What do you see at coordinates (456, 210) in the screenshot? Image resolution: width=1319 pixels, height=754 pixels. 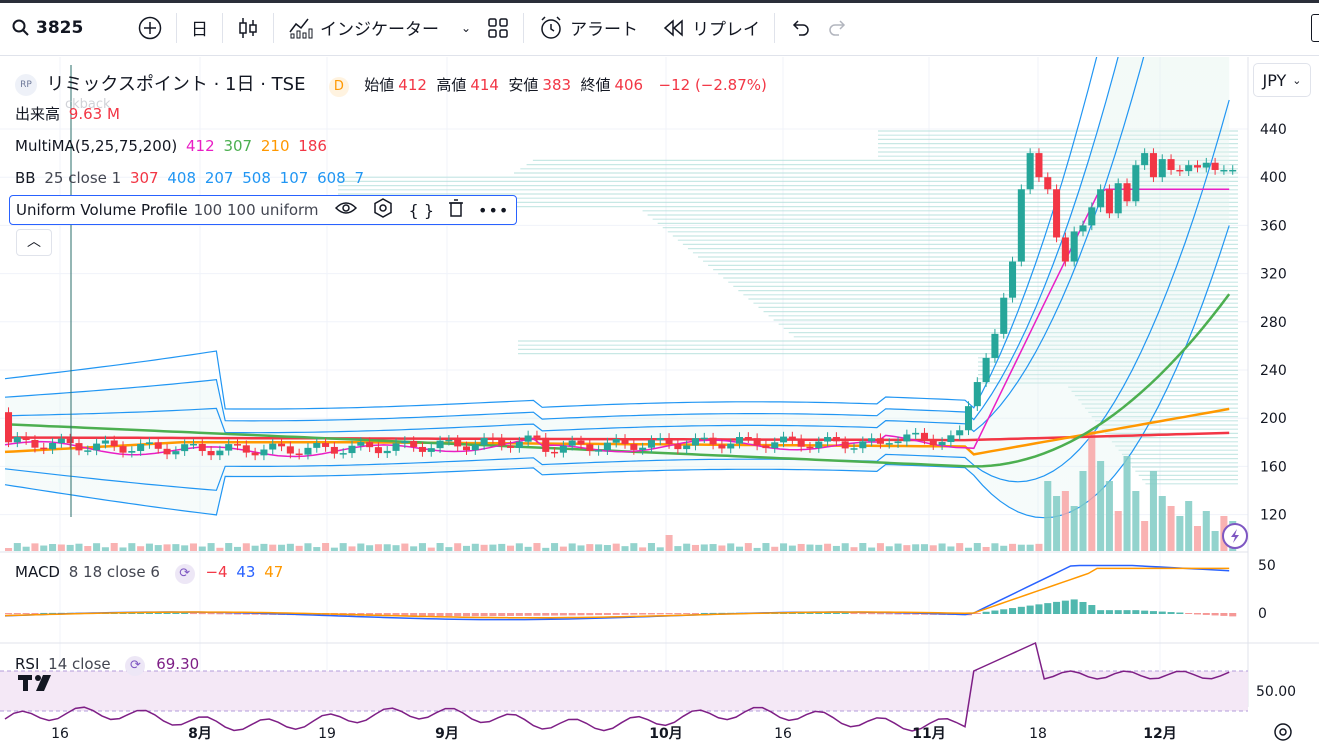 I see `trash-icon` at bounding box center [456, 210].